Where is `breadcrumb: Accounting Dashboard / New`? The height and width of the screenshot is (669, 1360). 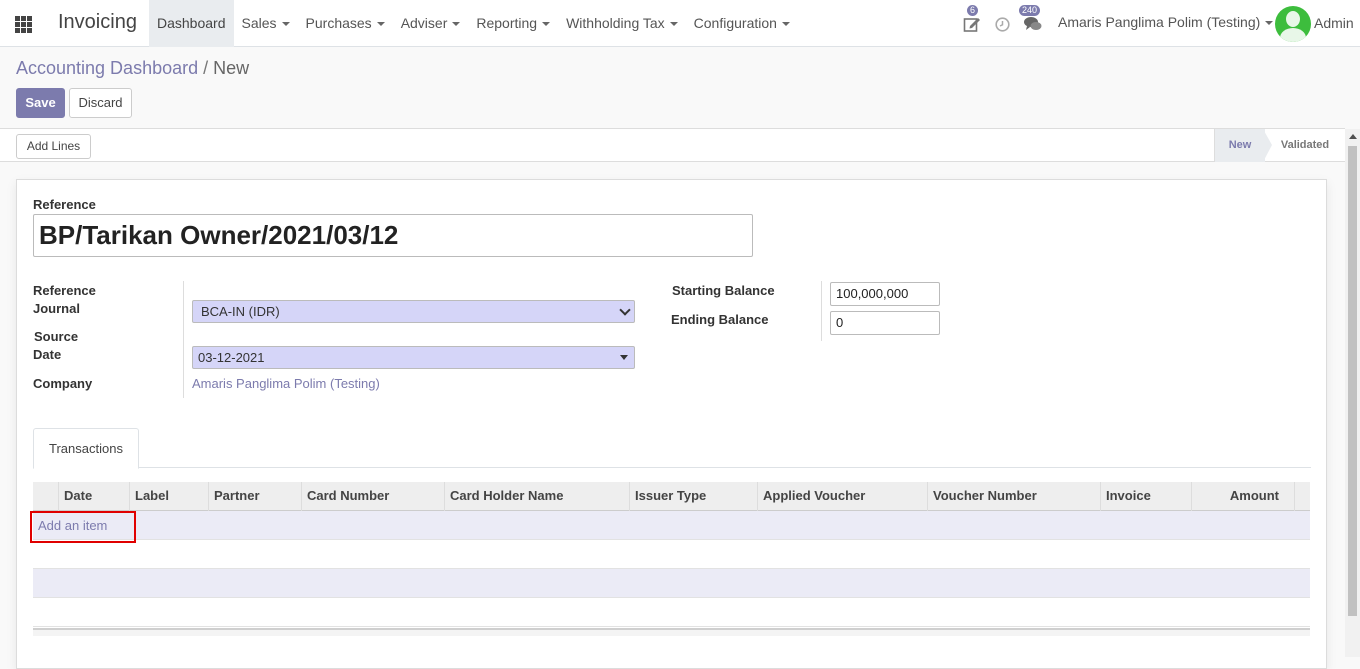 breadcrumb: Accounting Dashboard / New is located at coordinates (132, 68).